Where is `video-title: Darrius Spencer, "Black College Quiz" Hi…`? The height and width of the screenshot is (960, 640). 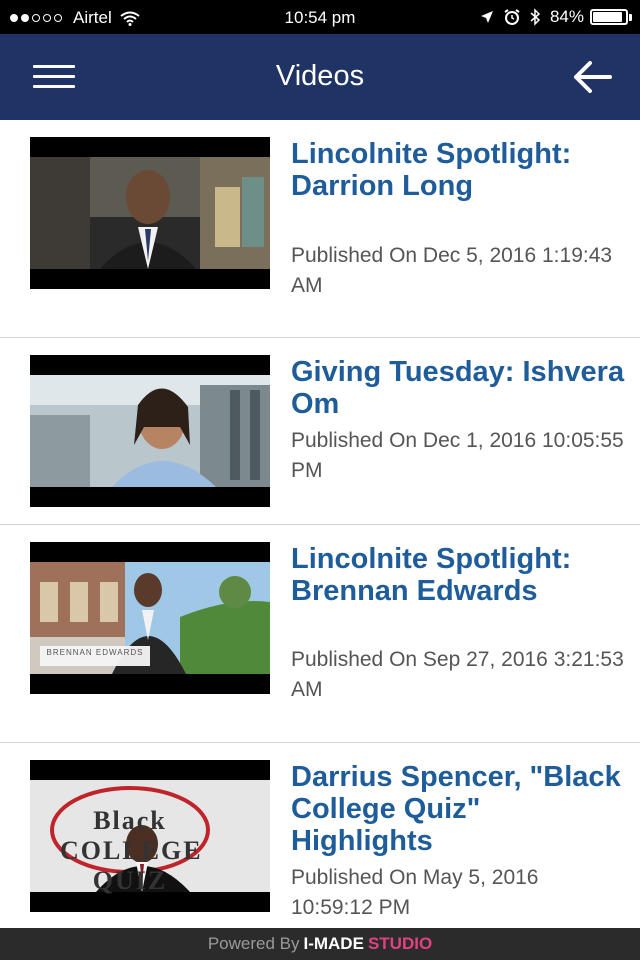 video-title: Darrius Spencer, "Black College Quiz" Hi… is located at coordinates (458, 809).